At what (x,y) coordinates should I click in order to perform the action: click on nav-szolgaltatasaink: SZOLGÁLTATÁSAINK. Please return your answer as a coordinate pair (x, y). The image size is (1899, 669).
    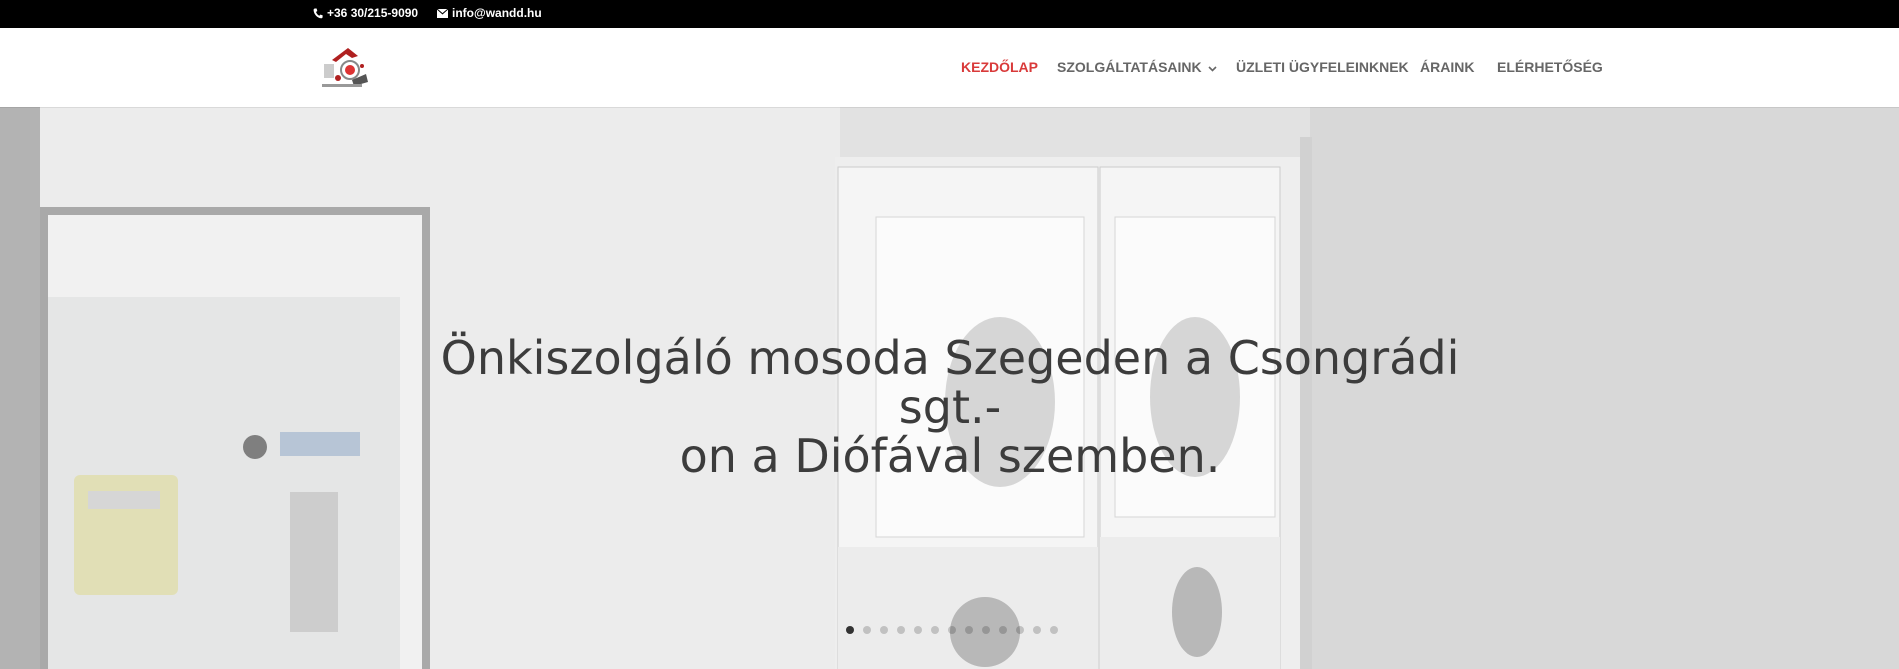
    Looking at the image, I should click on (1137, 67).